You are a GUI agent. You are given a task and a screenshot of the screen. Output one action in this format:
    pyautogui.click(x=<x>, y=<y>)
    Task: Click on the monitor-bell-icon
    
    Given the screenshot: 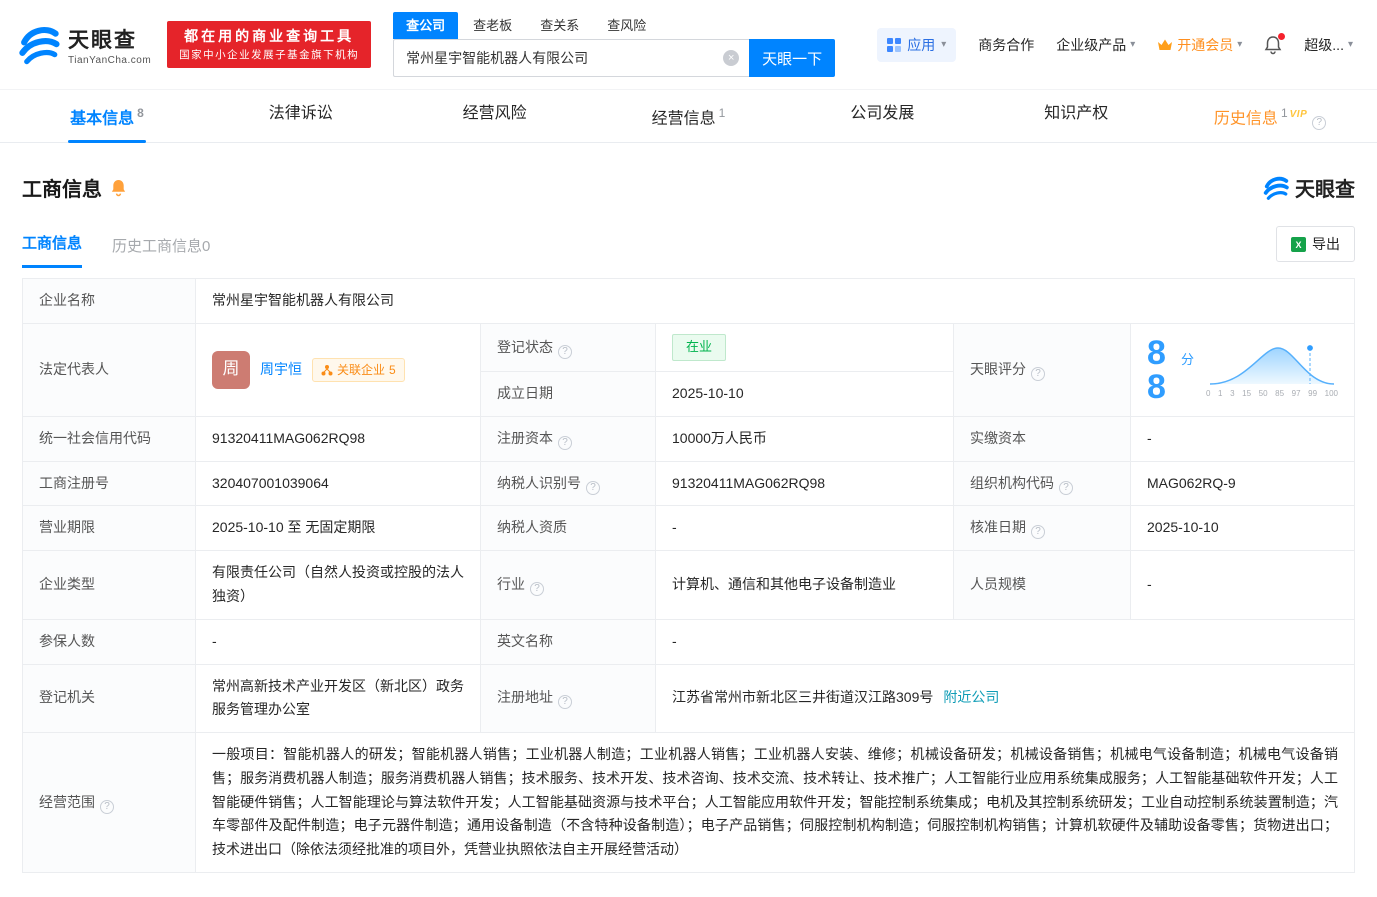 What is the action you would take?
    pyautogui.click(x=118, y=187)
    